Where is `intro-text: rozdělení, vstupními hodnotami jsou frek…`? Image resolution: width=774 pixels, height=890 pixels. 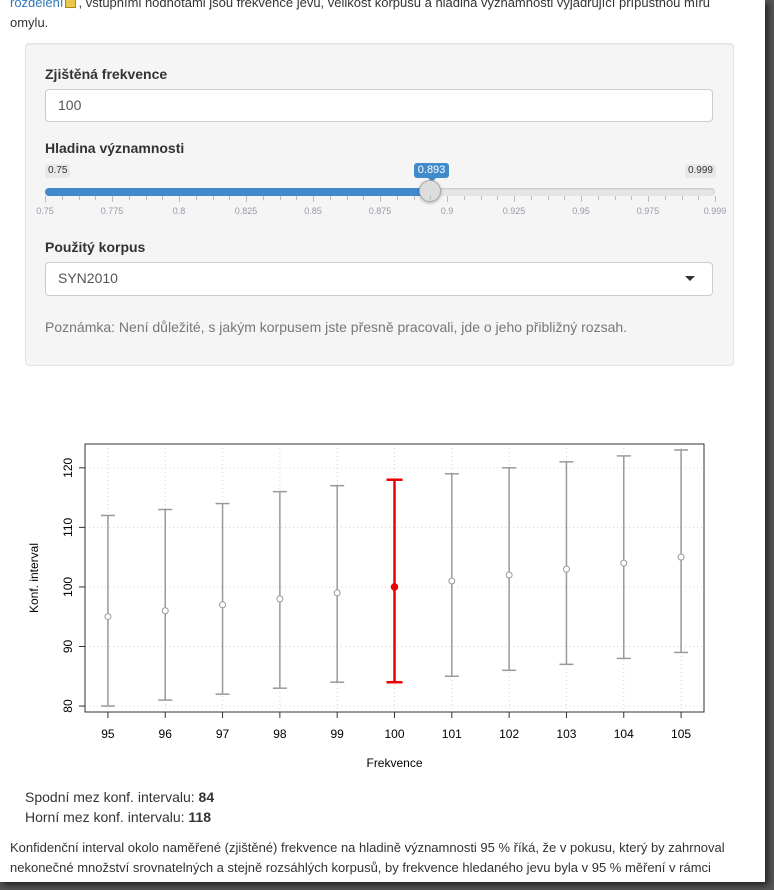
intro-text: rozdělení, vstupními hodnotami jsou frek… is located at coordinates (380, 16).